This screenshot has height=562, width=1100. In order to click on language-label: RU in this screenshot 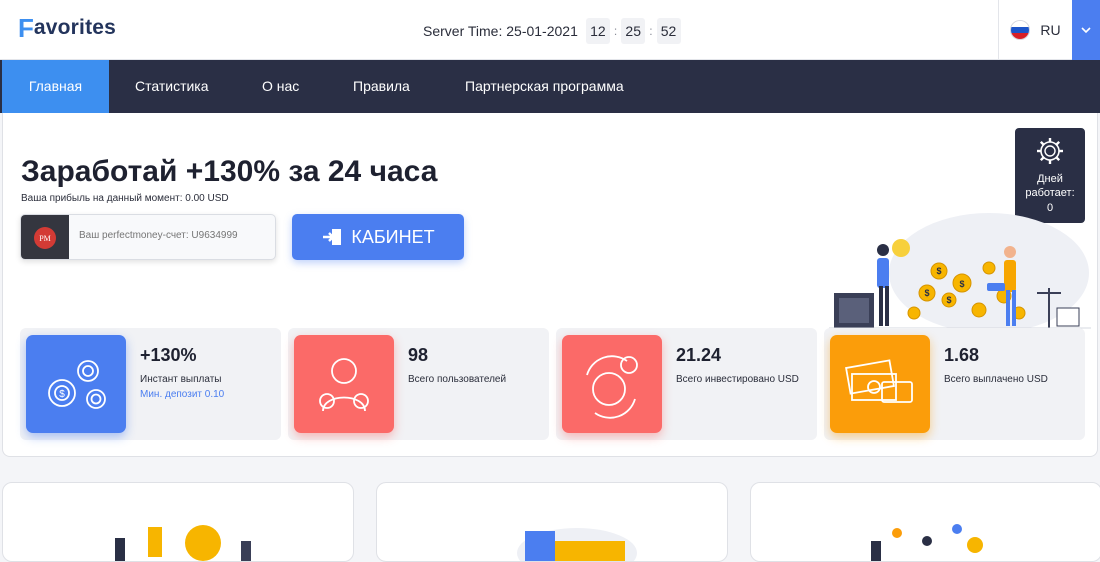, I will do `click(1050, 30)`.